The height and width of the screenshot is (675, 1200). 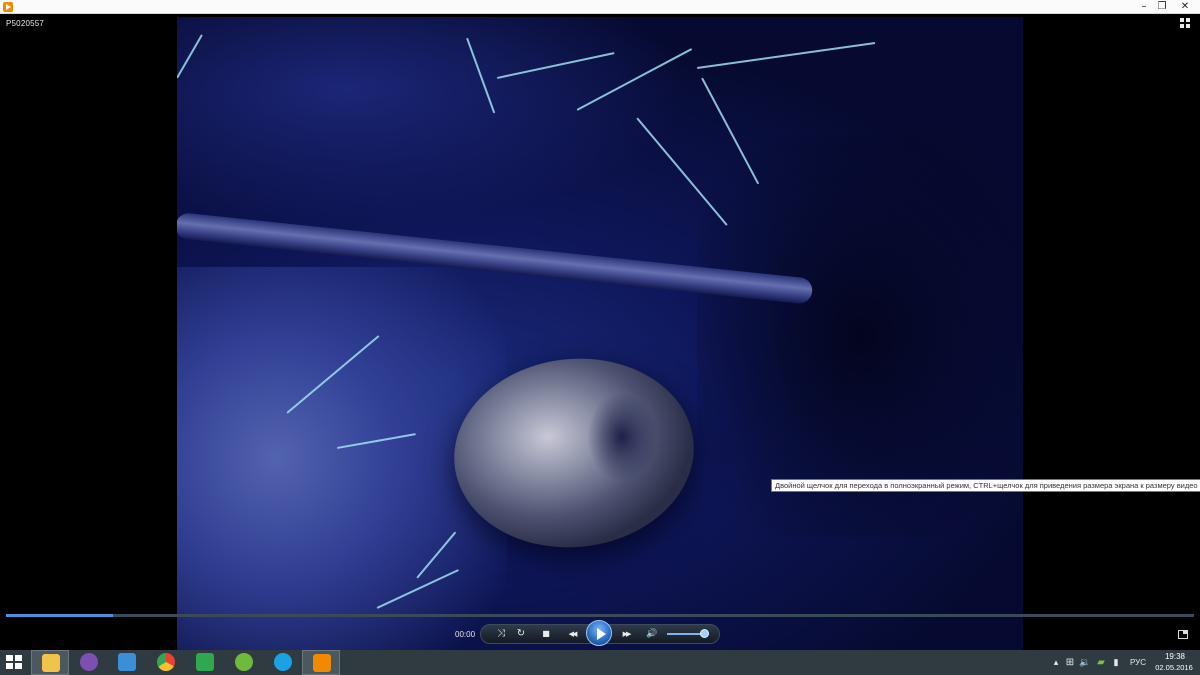 I want to click on current-time: 00:00, so click(x=465, y=634).